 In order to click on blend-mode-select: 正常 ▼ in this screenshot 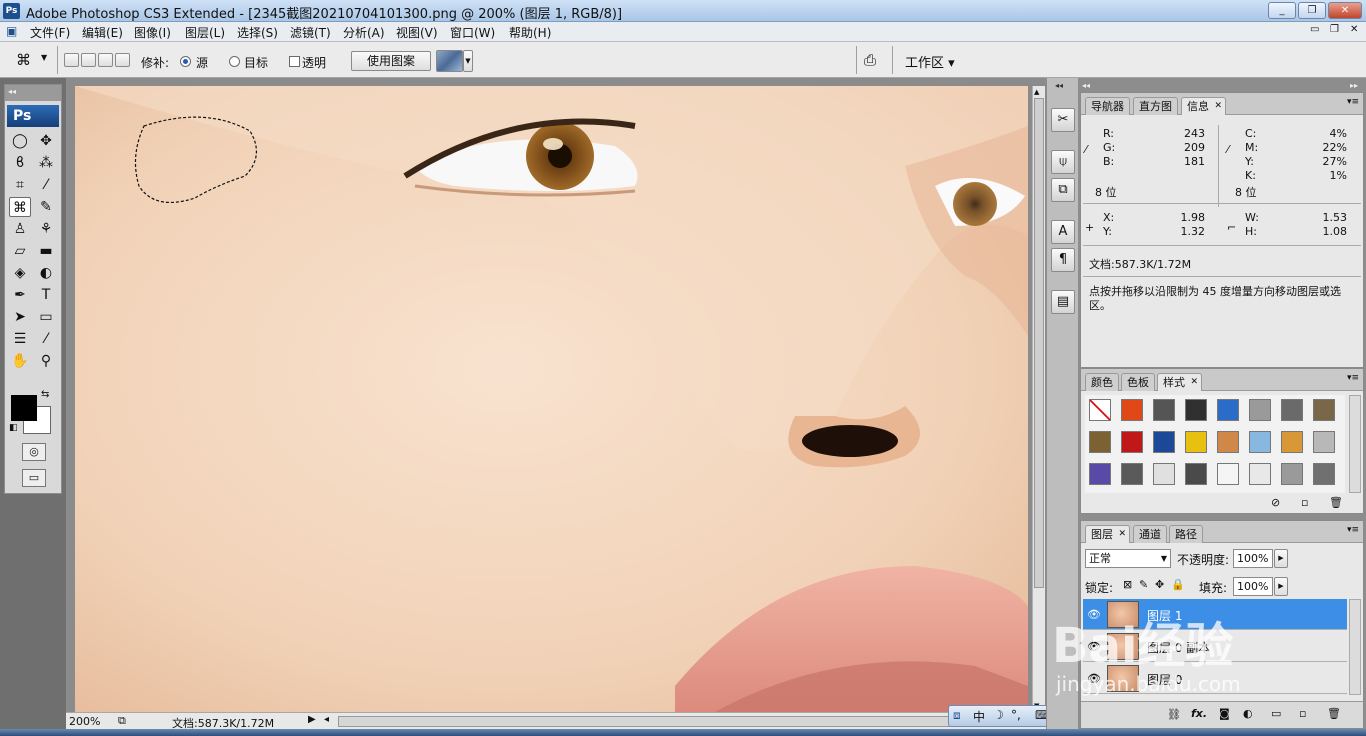, I will do `click(1128, 558)`.